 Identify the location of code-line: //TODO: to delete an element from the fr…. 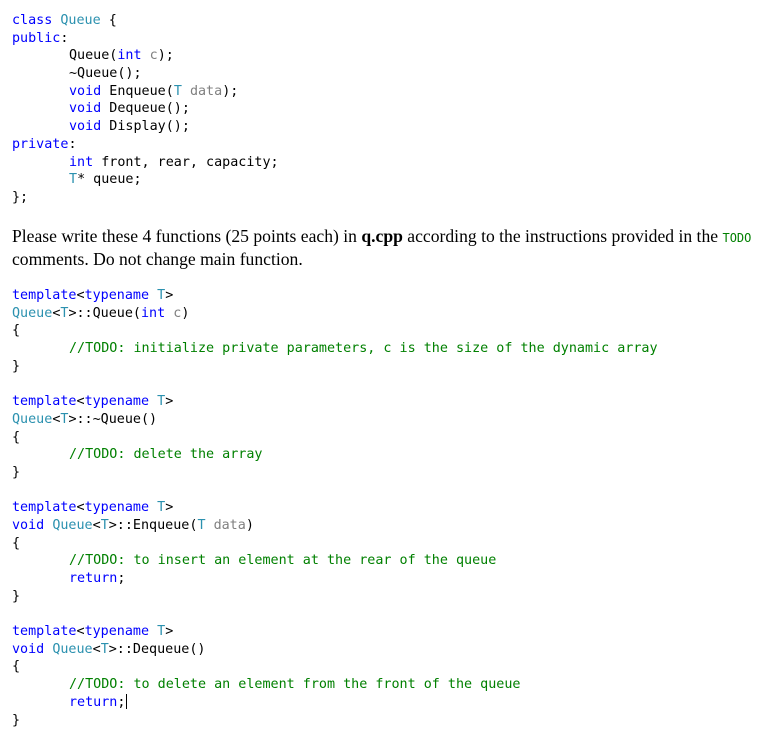
(335, 685).